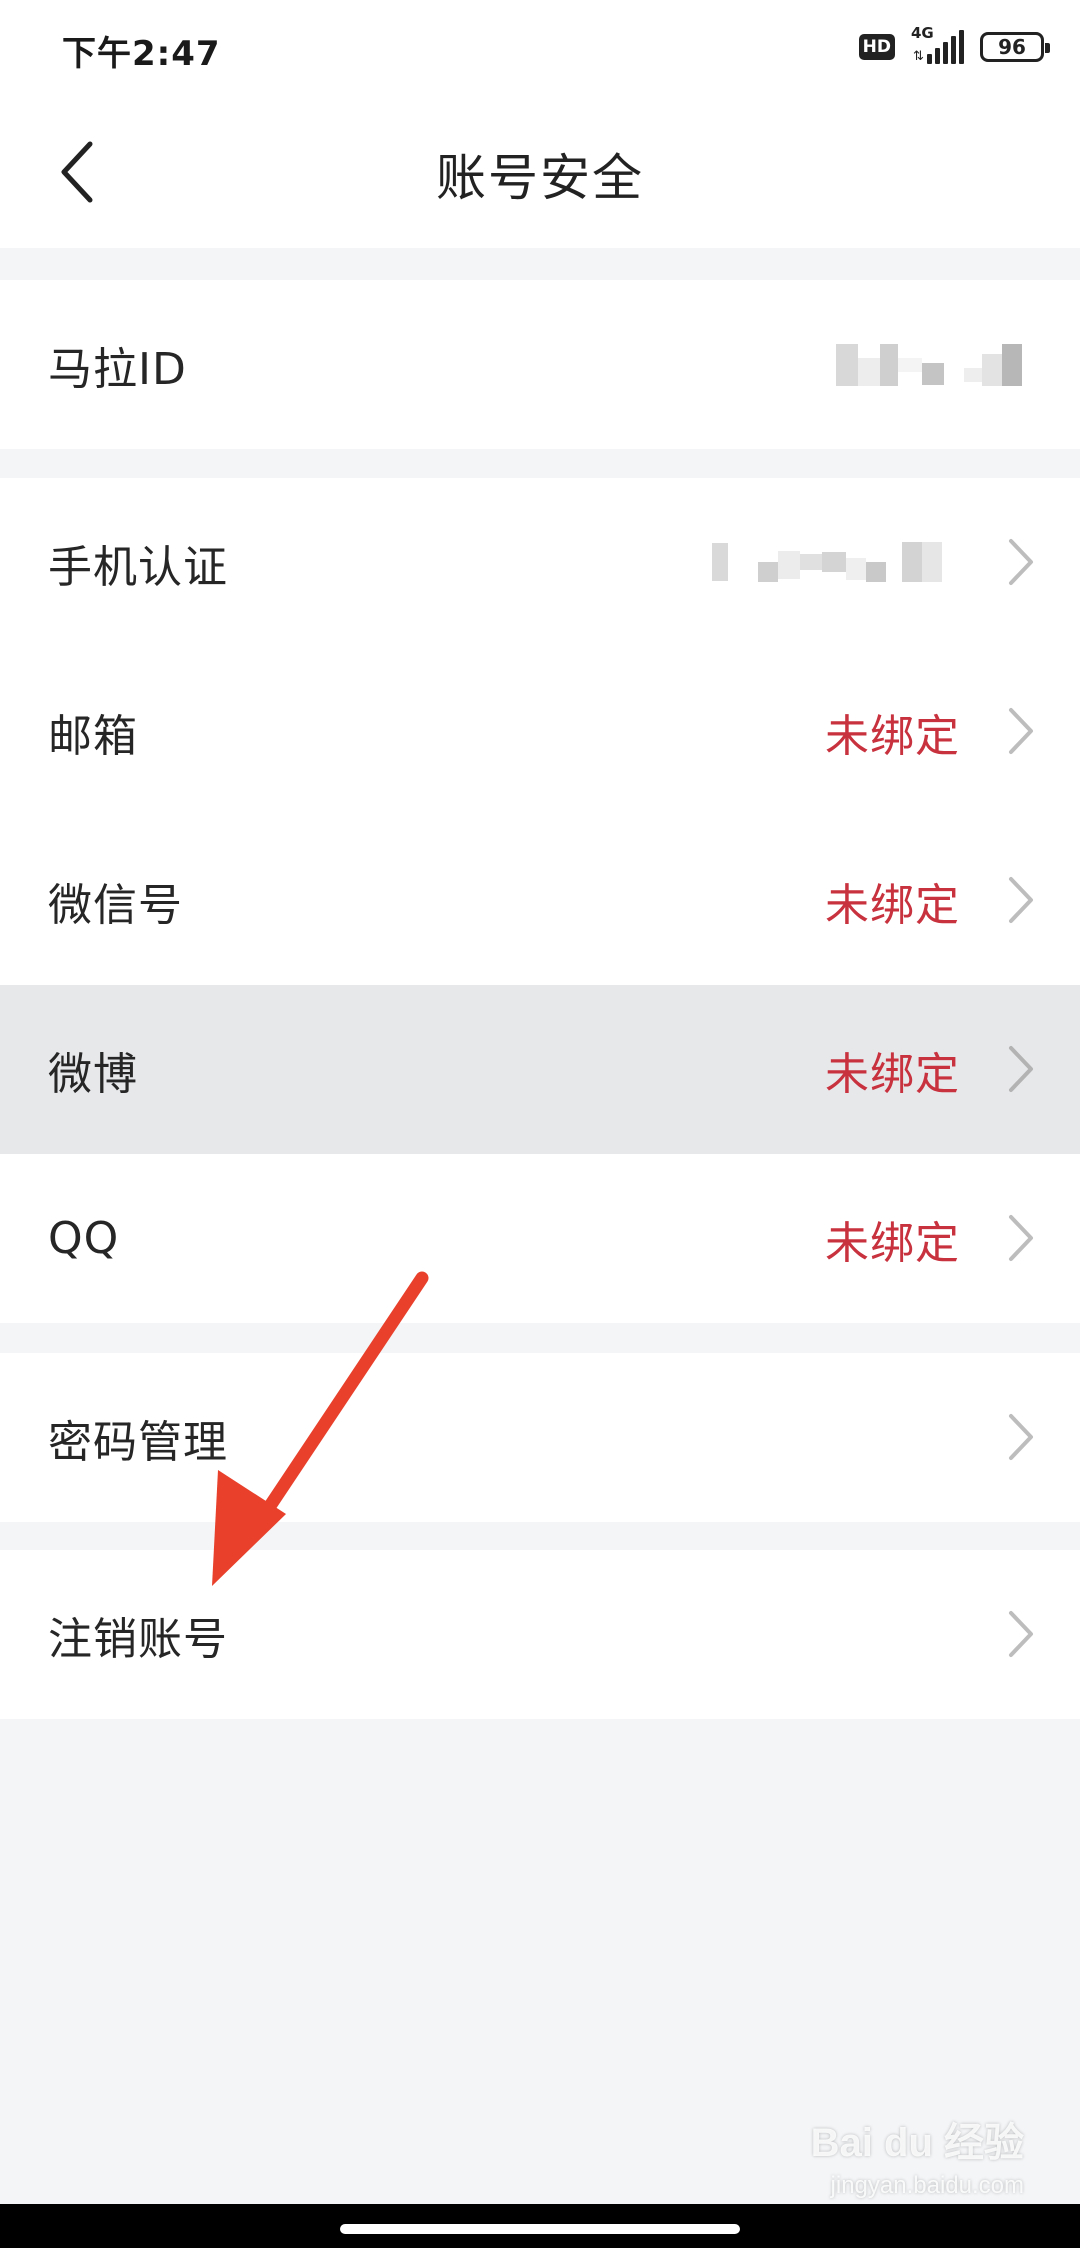 The height and width of the screenshot is (2248, 1080). Describe the element at coordinates (117, 369) in the screenshot. I see `mala-id-label: 马拉ID` at that location.